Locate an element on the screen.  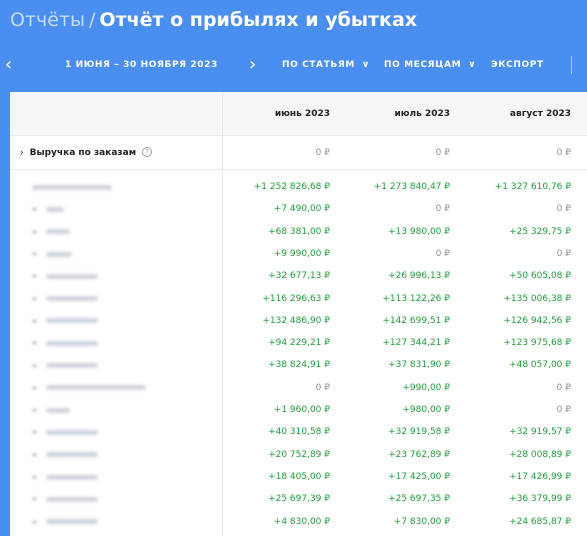
table-cell: +123 975,68 ₽ is located at coordinates (537, 343).